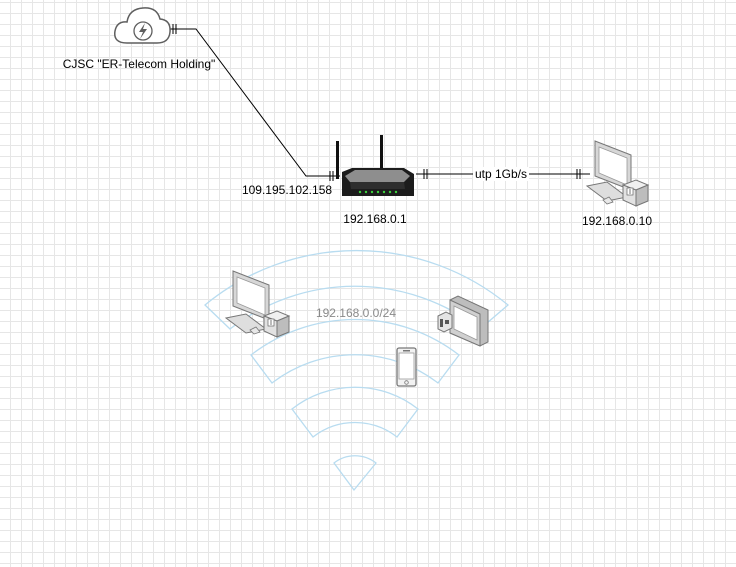 This screenshot has height=567, width=736. Describe the element at coordinates (356, 313) in the screenshot. I see `wifi-subnet-label: 192.168.0.0/24` at that location.